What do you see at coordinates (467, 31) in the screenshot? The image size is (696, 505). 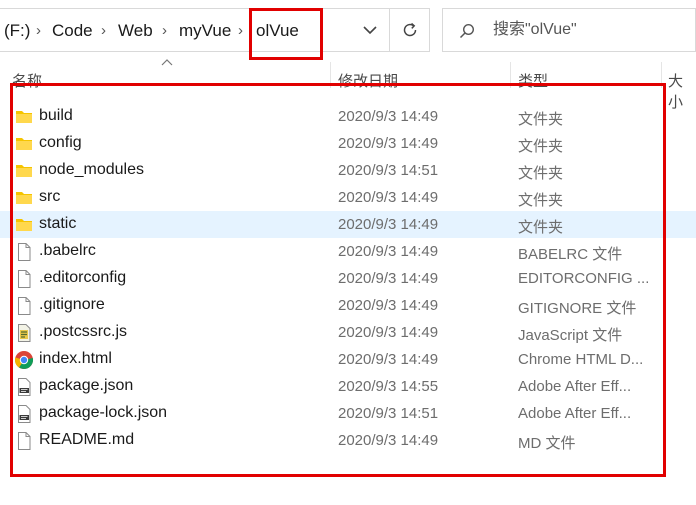 I see `search-icon` at bounding box center [467, 31].